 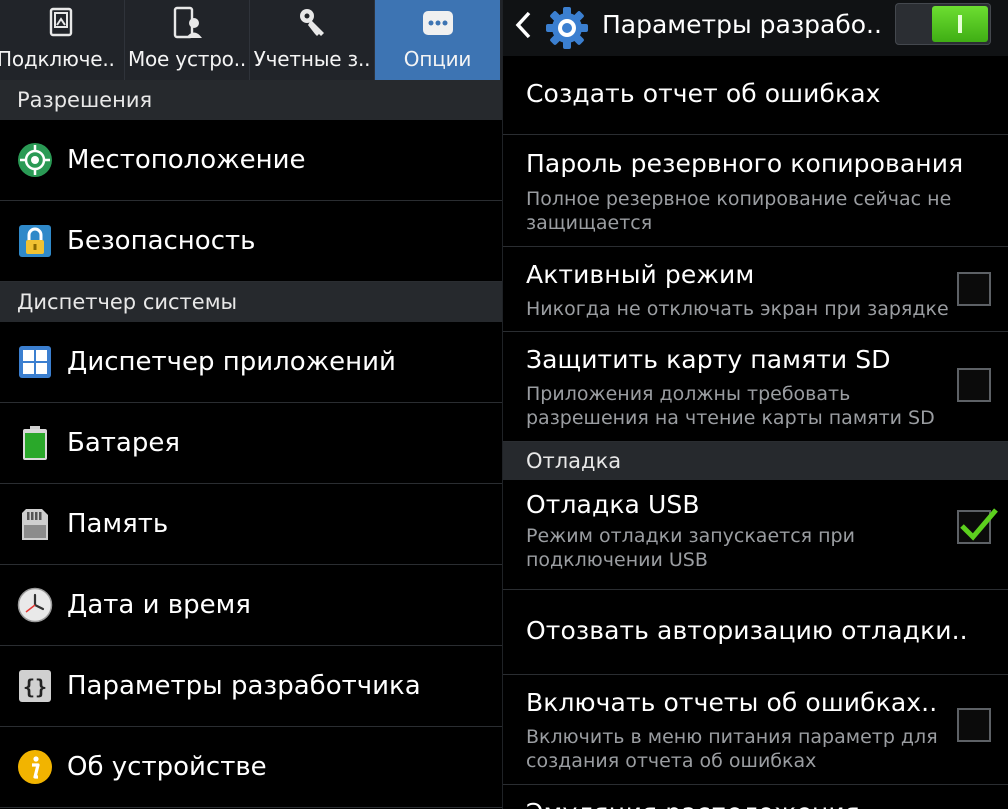 I want to click on pref-title: Включать отчеты об ошибках.., so click(x=732, y=702).